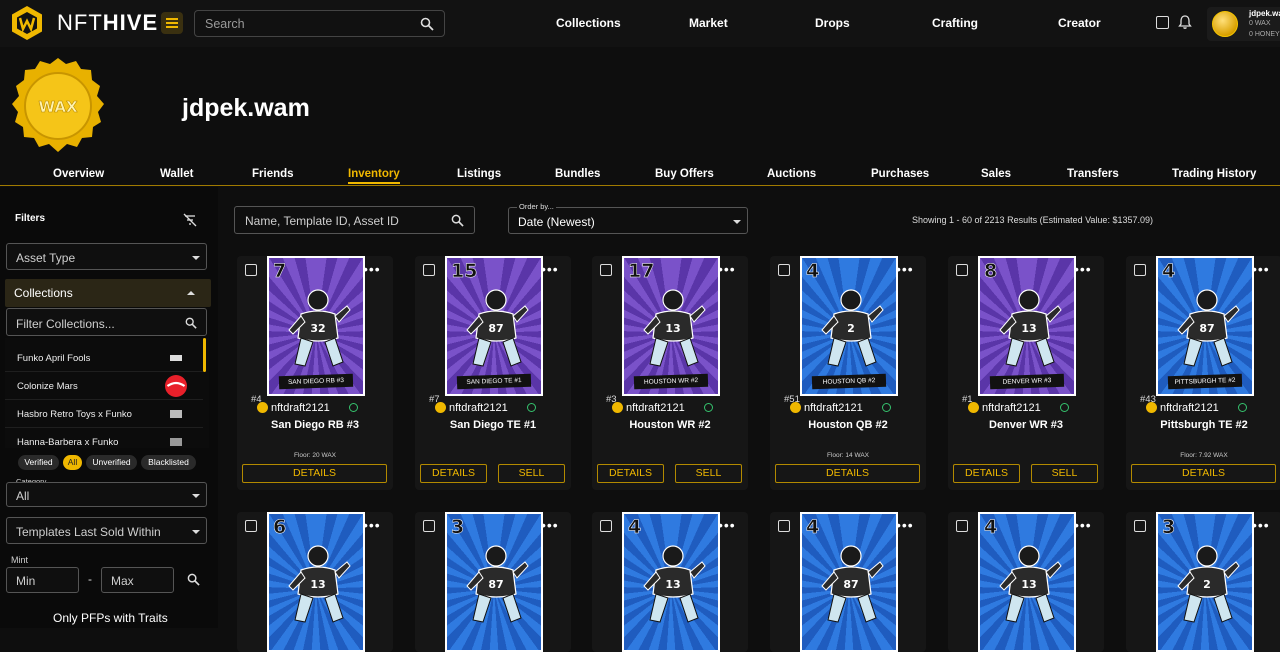  I want to click on collections-toggle: Collections, so click(108, 293).